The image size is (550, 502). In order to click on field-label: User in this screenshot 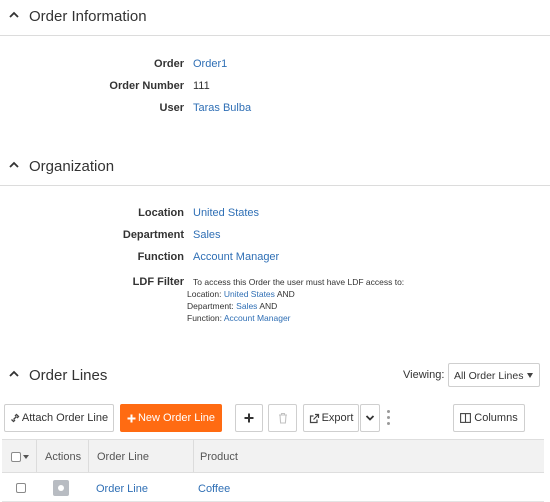, I will do `click(171, 108)`.